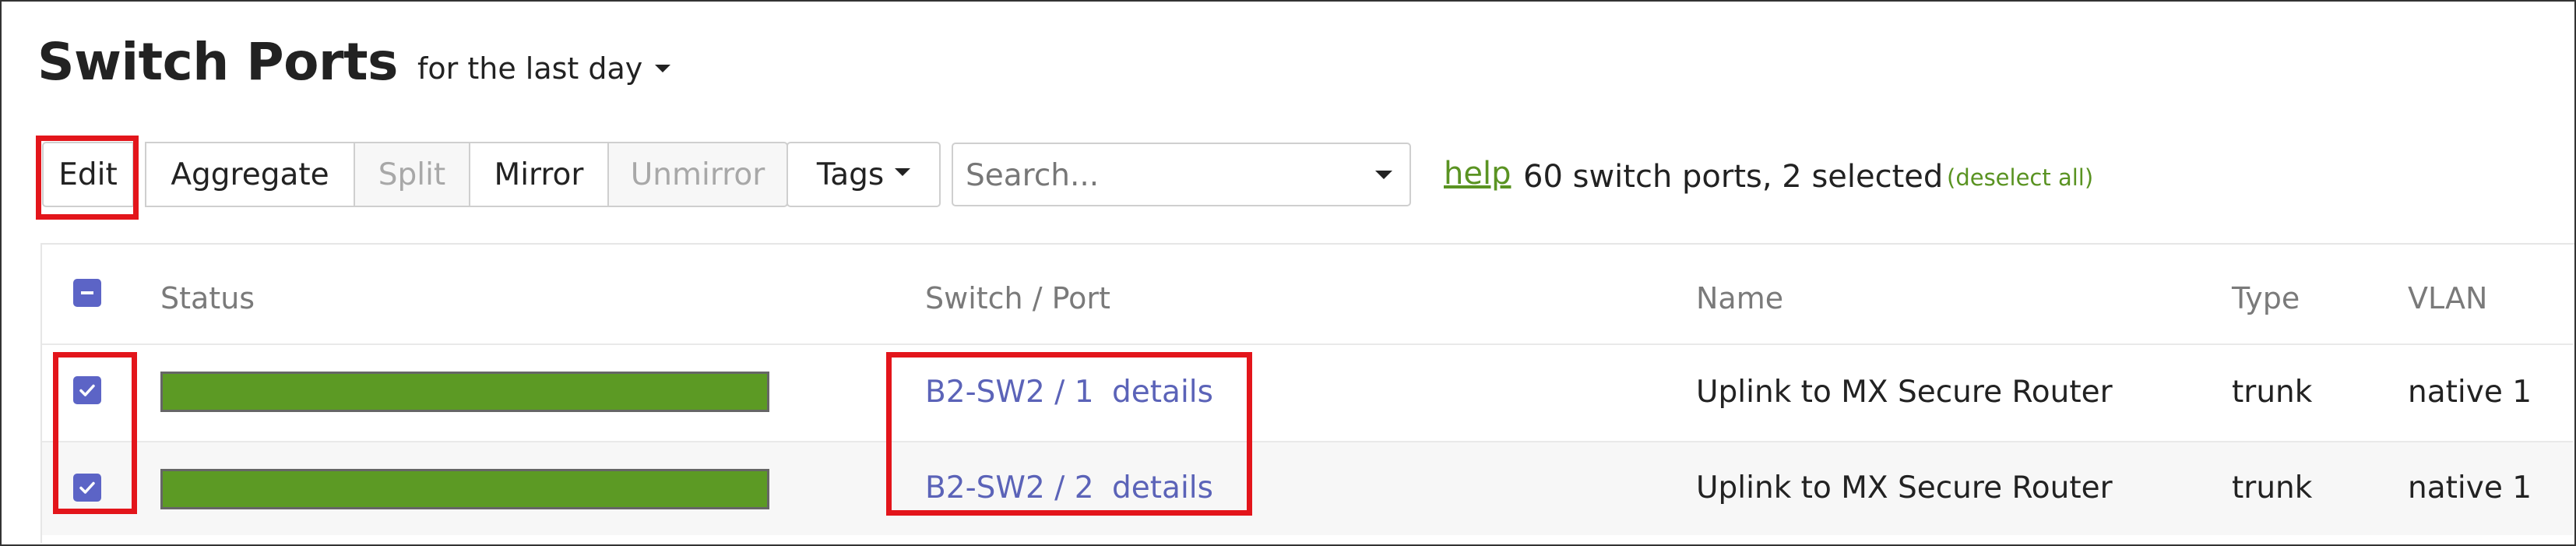 Image resolution: width=2576 pixels, height=546 pixels. I want to click on column-header-vlan: VLAN, so click(2447, 299).